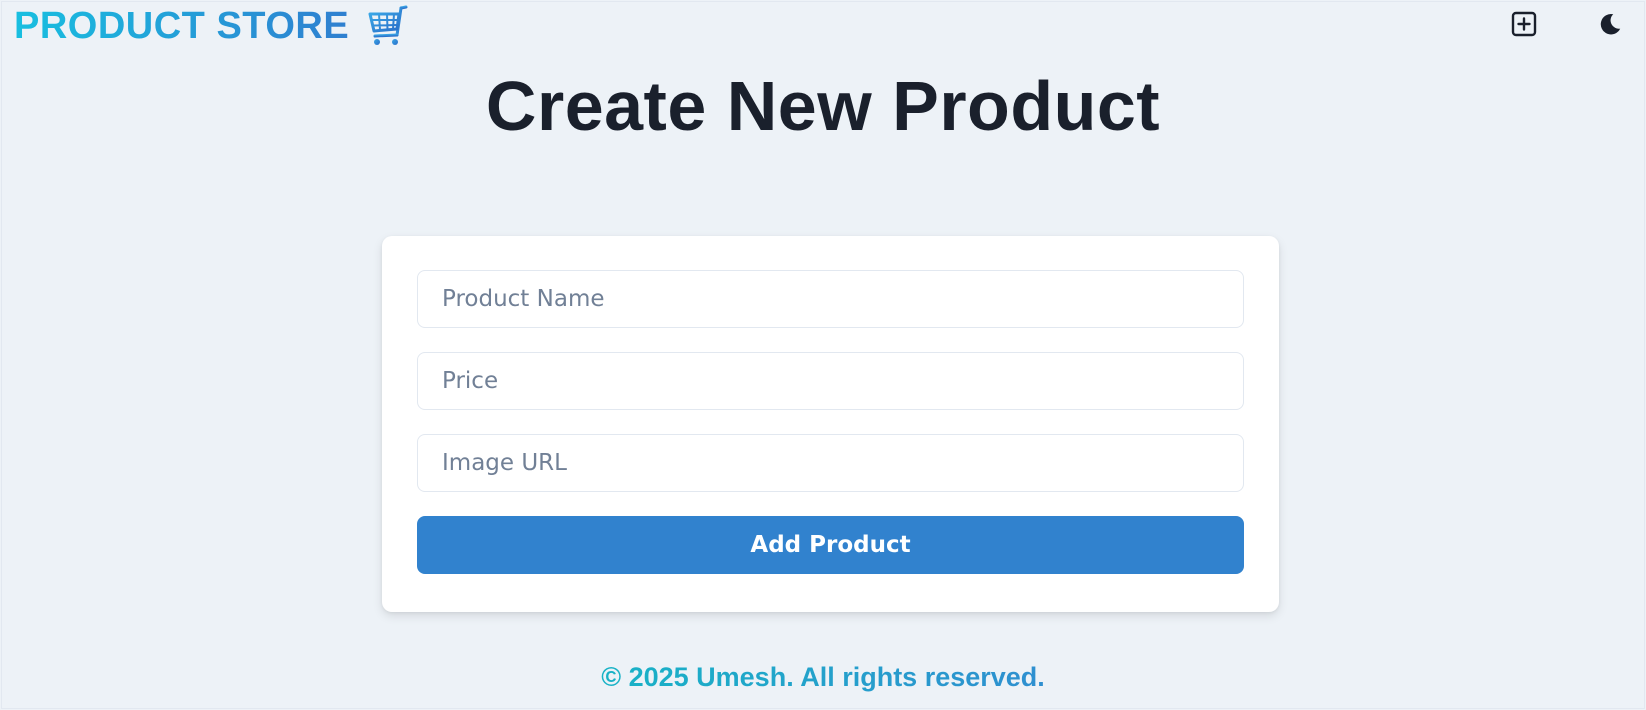 This screenshot has height=710, width=1646. Describe the element at coordinates (830, 545) in the screenshot. I see `add-product-button: Add Product` at that location.